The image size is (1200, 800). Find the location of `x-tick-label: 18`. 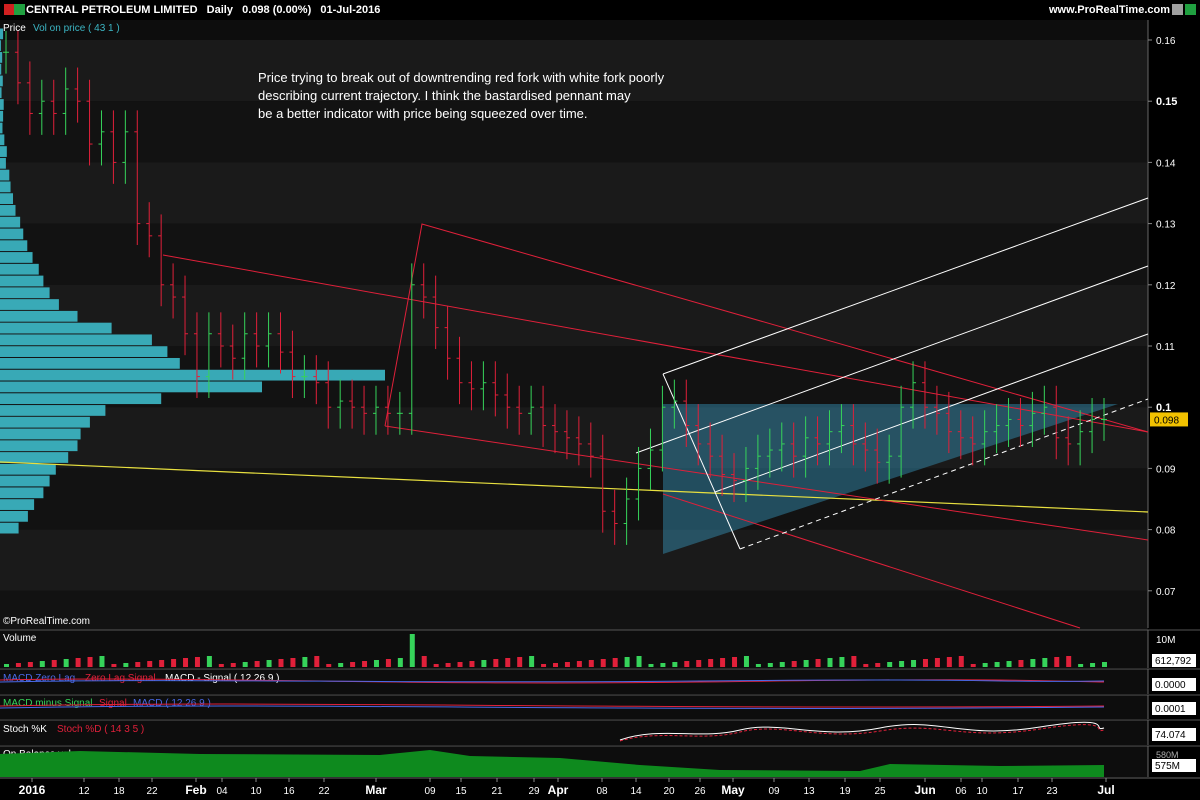

x-tick-label: 18 is located at coordinates (119, 791).